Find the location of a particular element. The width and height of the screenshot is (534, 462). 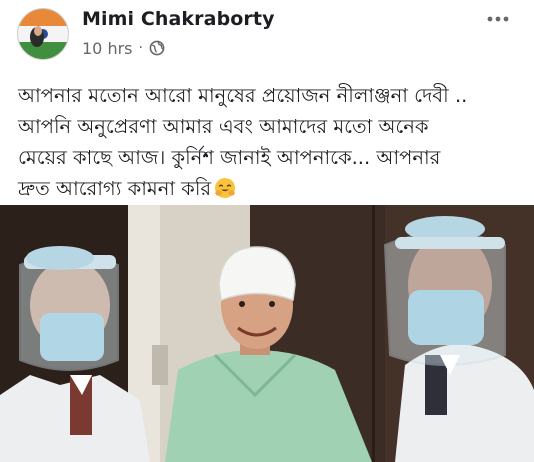

post-time: 10 hrs is located at coordinates (107, 48).